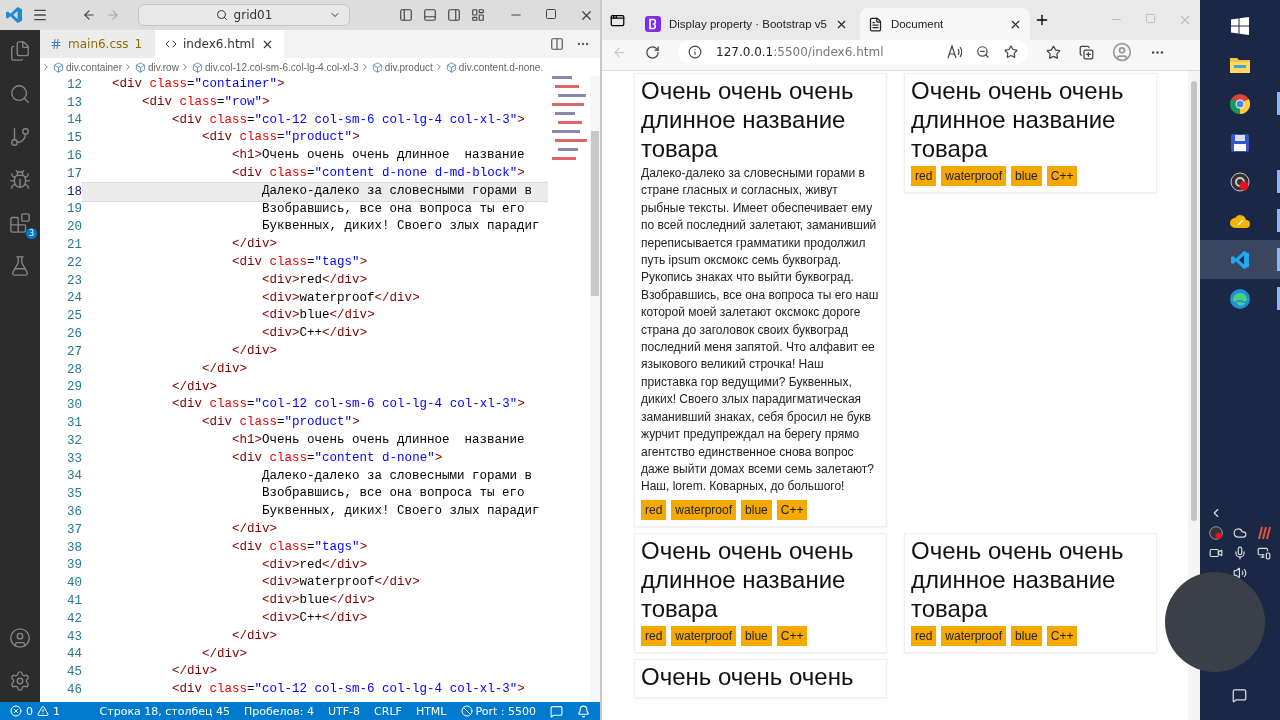 This screenshot has width=1280, height=720. I want to click on microphone-icon, so click(1240, 553).